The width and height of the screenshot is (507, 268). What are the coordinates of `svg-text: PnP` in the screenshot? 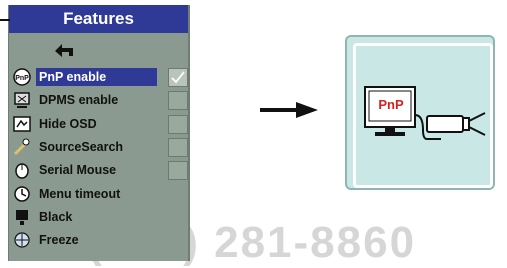 It's located at (22, 78).